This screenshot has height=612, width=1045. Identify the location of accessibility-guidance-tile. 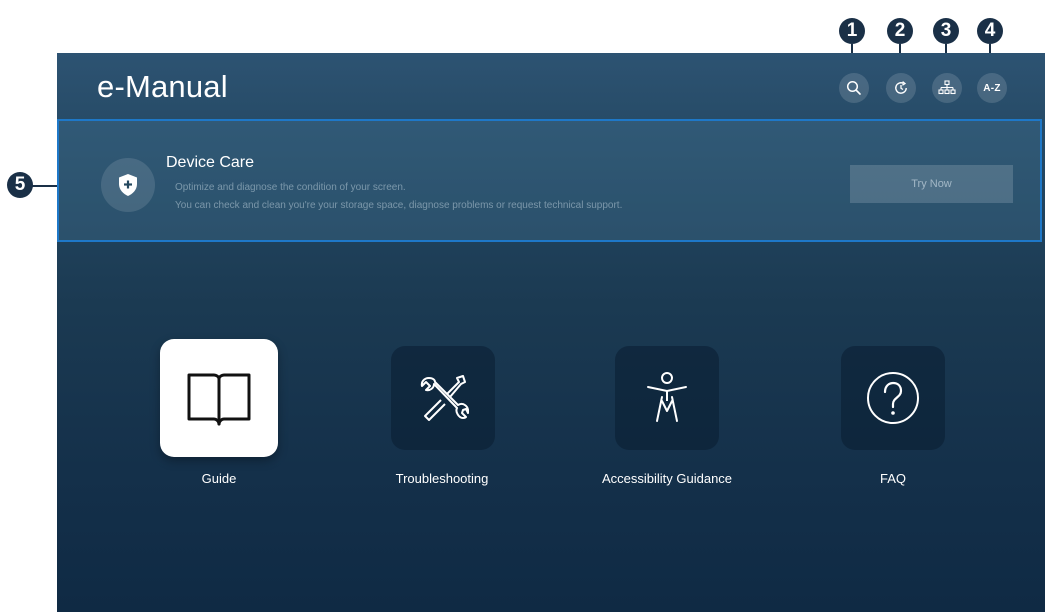
(667, 398).